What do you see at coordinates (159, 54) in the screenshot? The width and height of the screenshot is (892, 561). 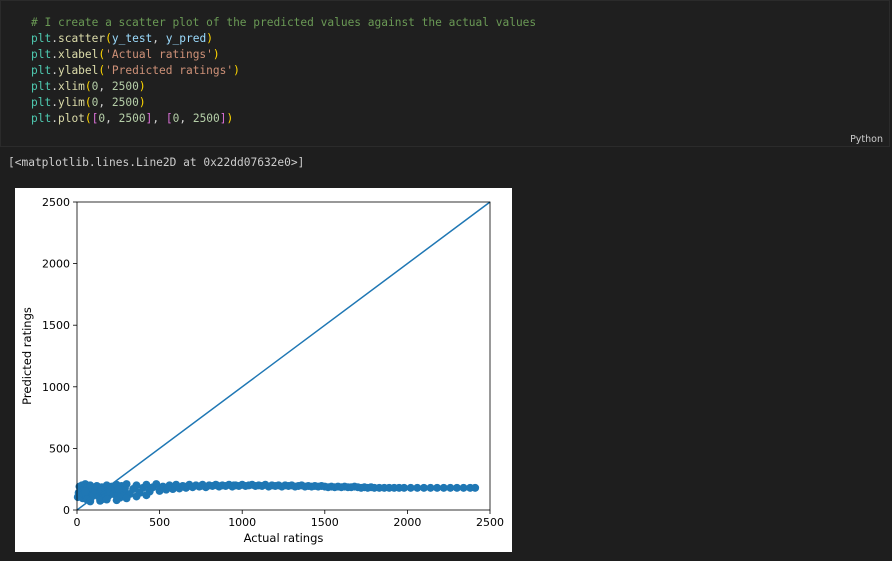 I see `code-token: 'Actual ratings'` at bounding box center [159, 54].